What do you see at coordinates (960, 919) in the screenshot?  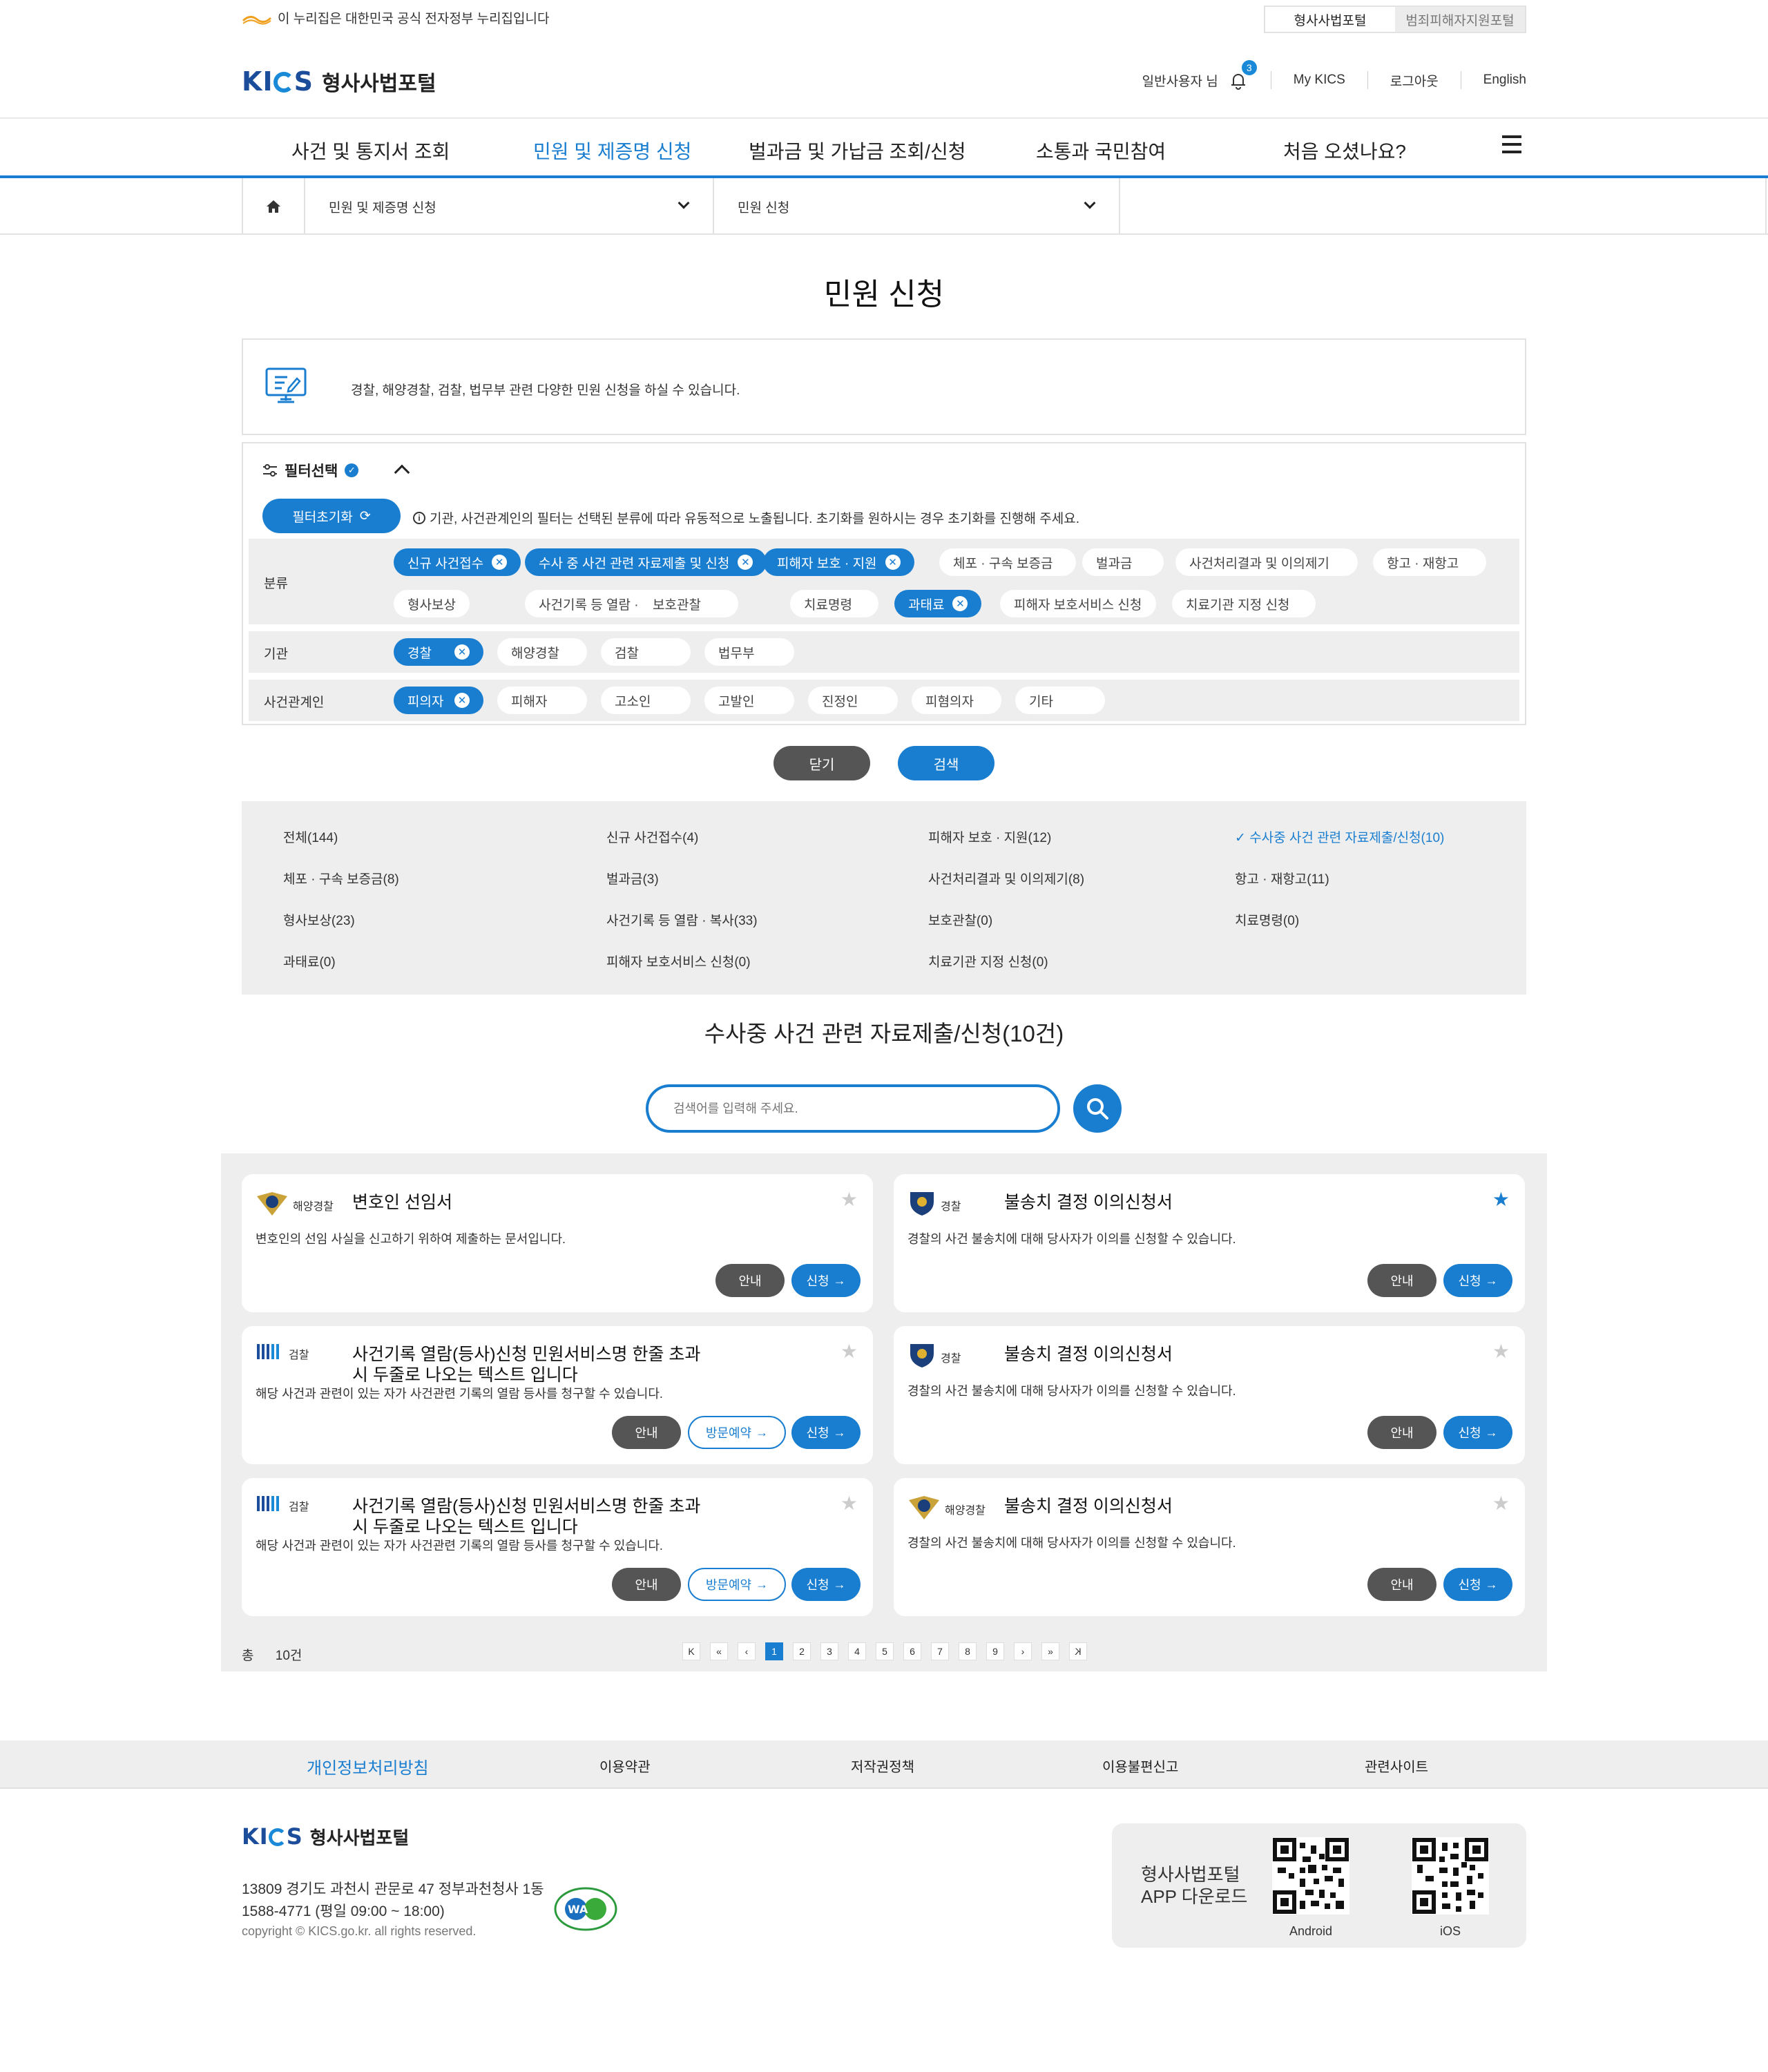 I see `category-link: 보호관찰(0)` at bounding box center [960, 919].